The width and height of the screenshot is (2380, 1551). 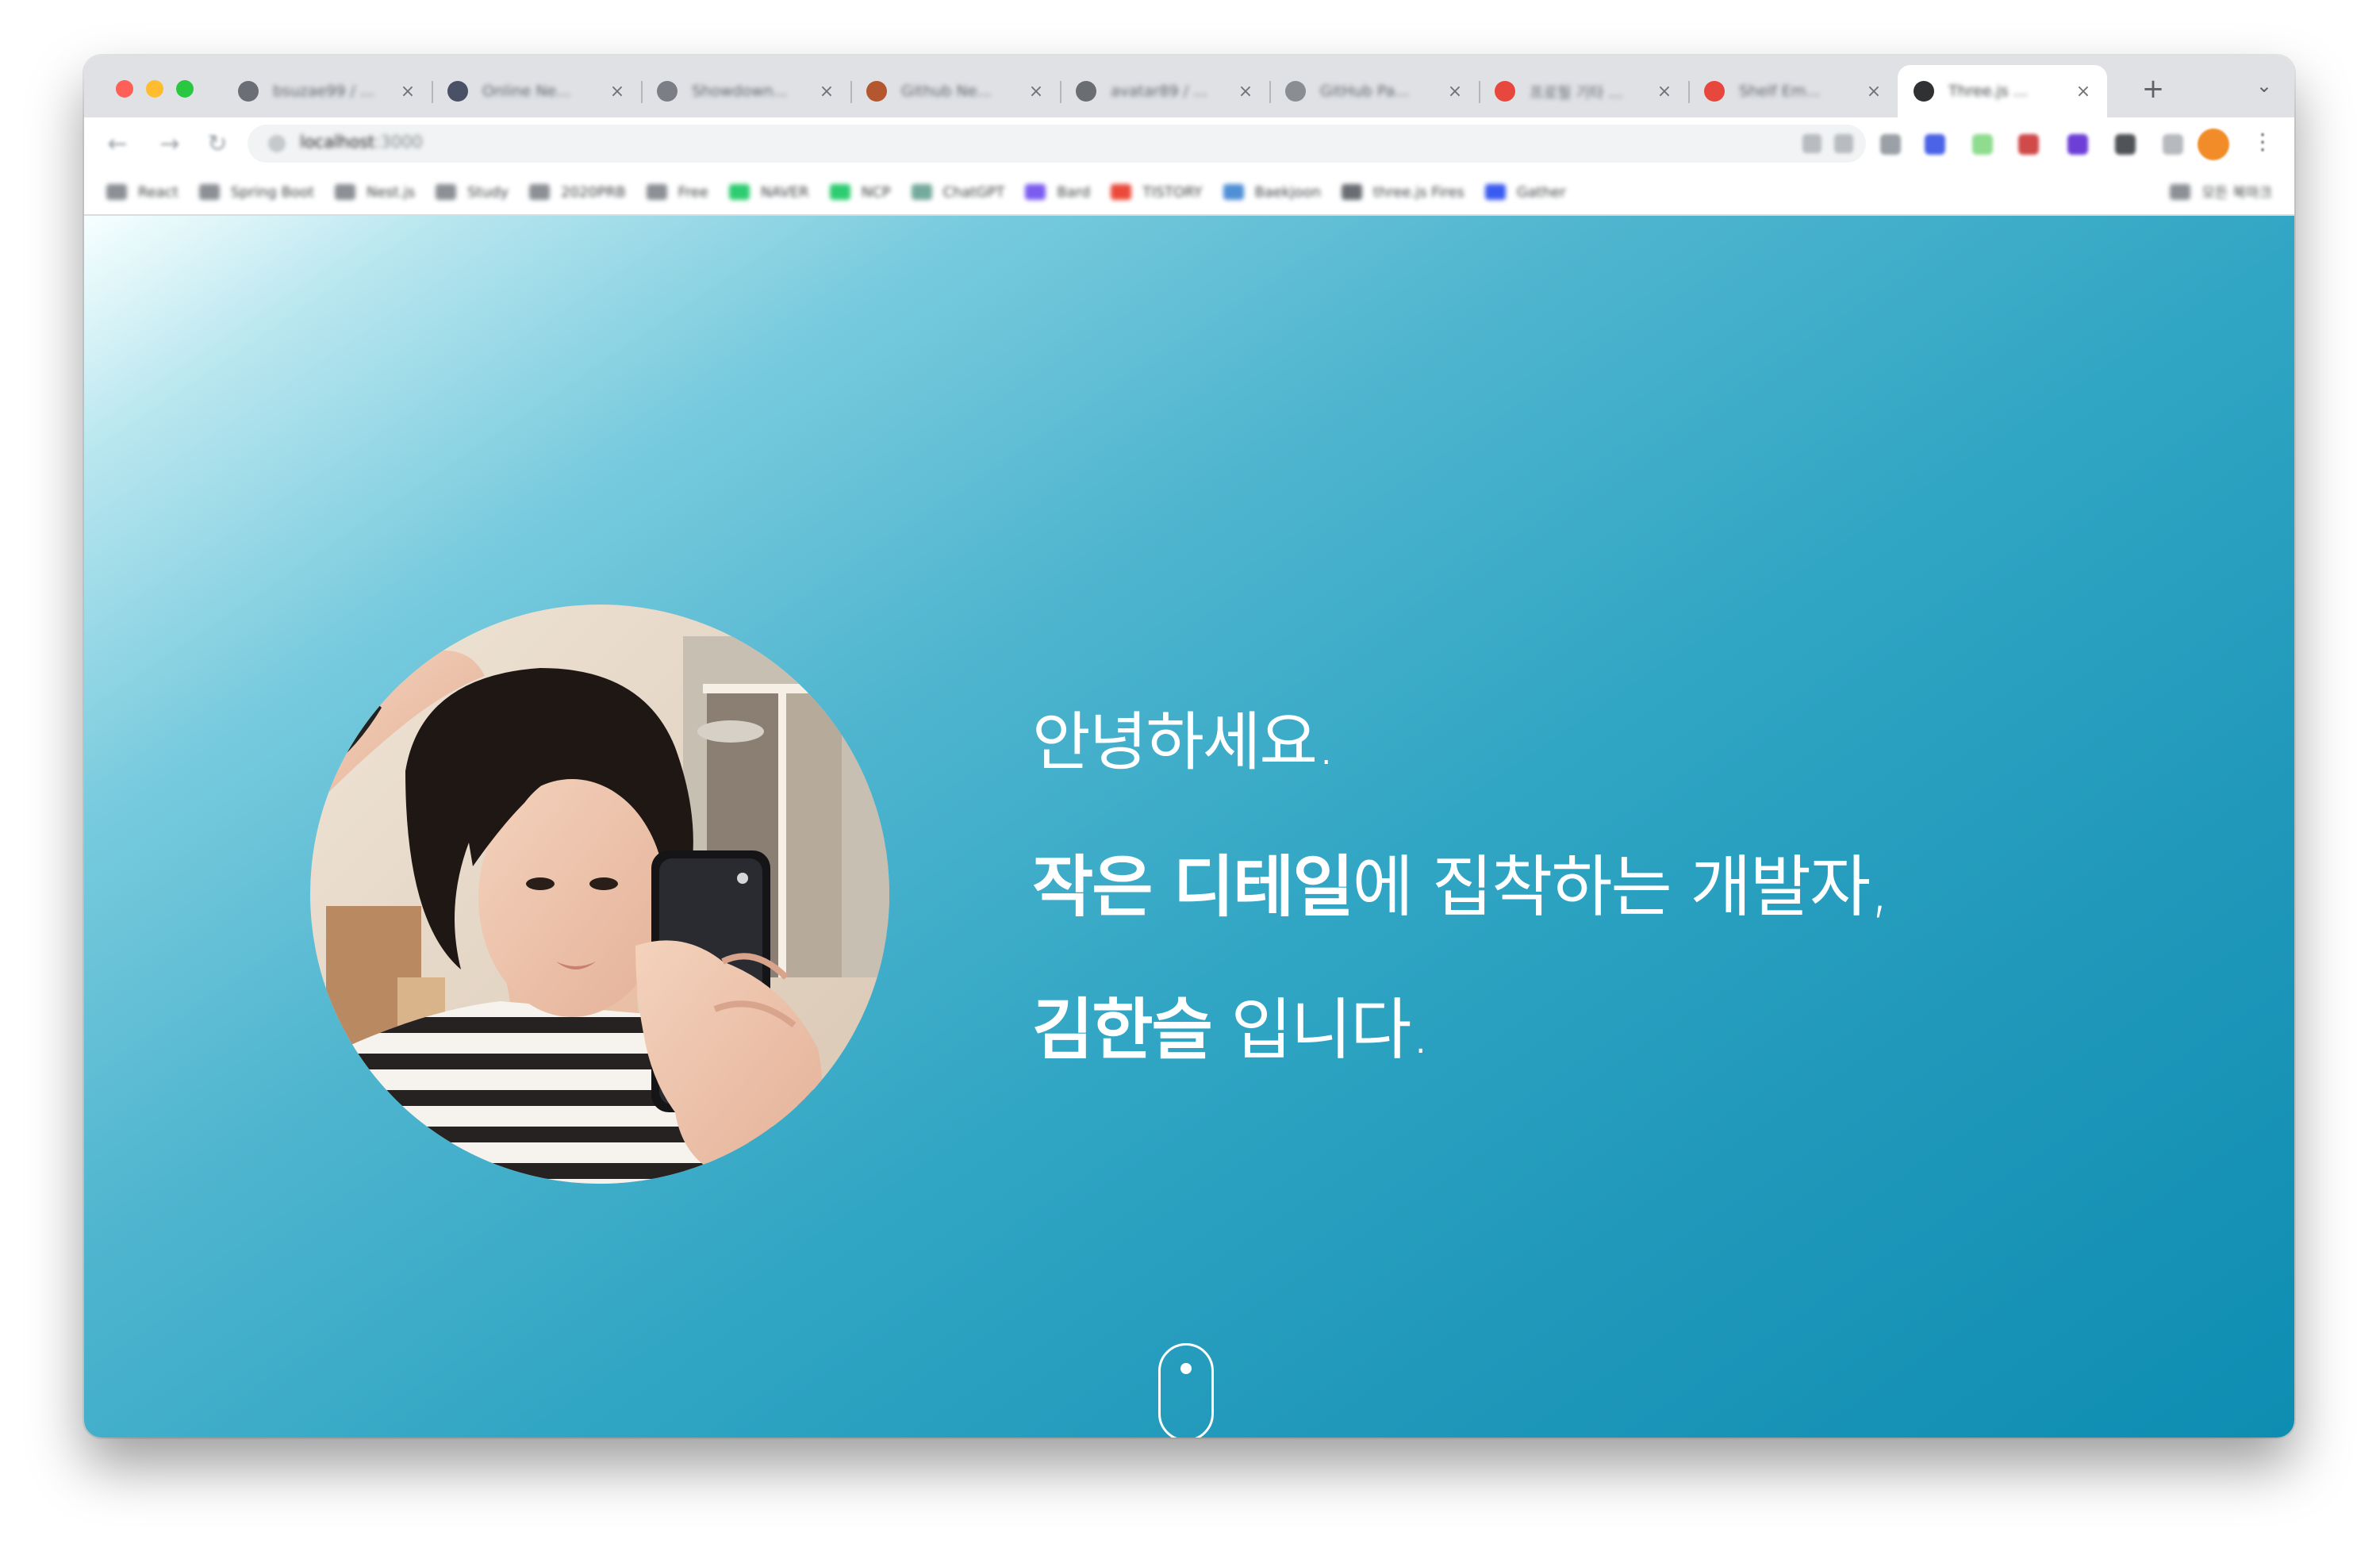 I want to click on zoom-window-button, so click(x=185, y=89).